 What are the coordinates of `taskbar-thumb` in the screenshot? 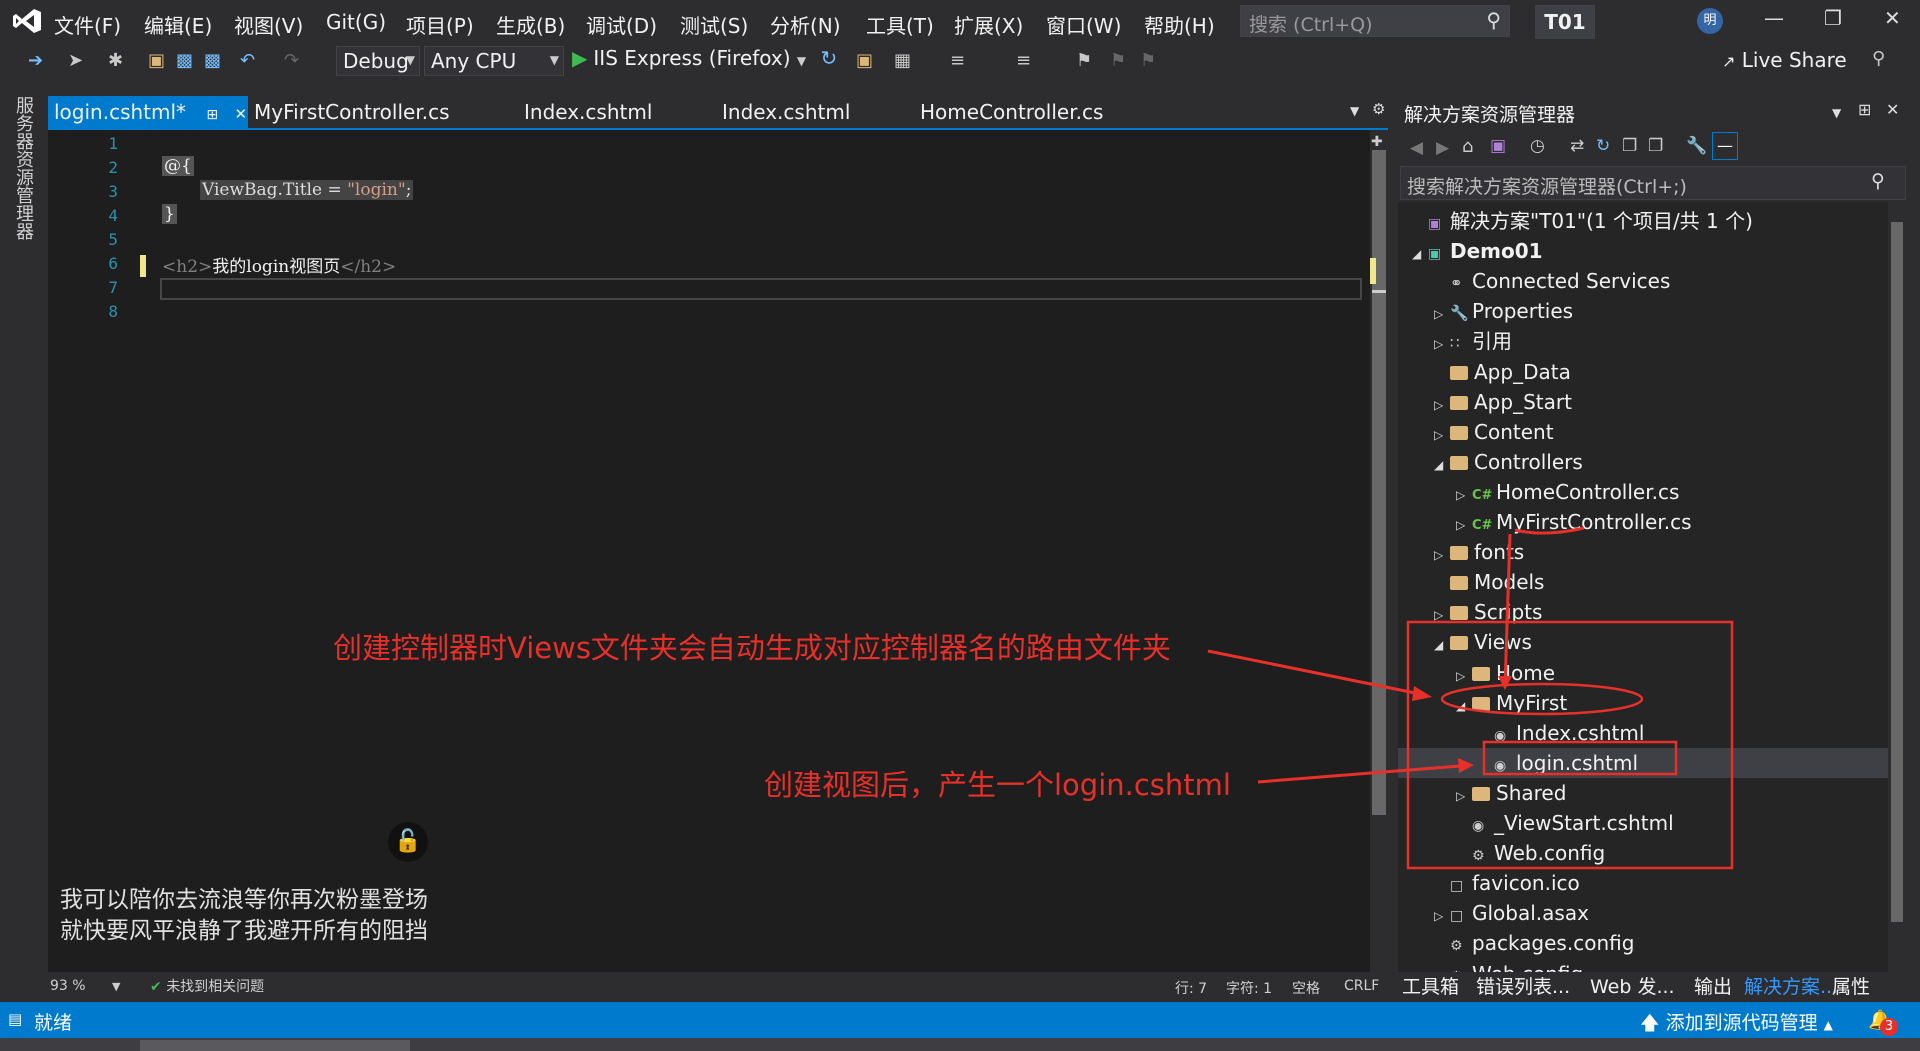 It's located at (275, 1045).